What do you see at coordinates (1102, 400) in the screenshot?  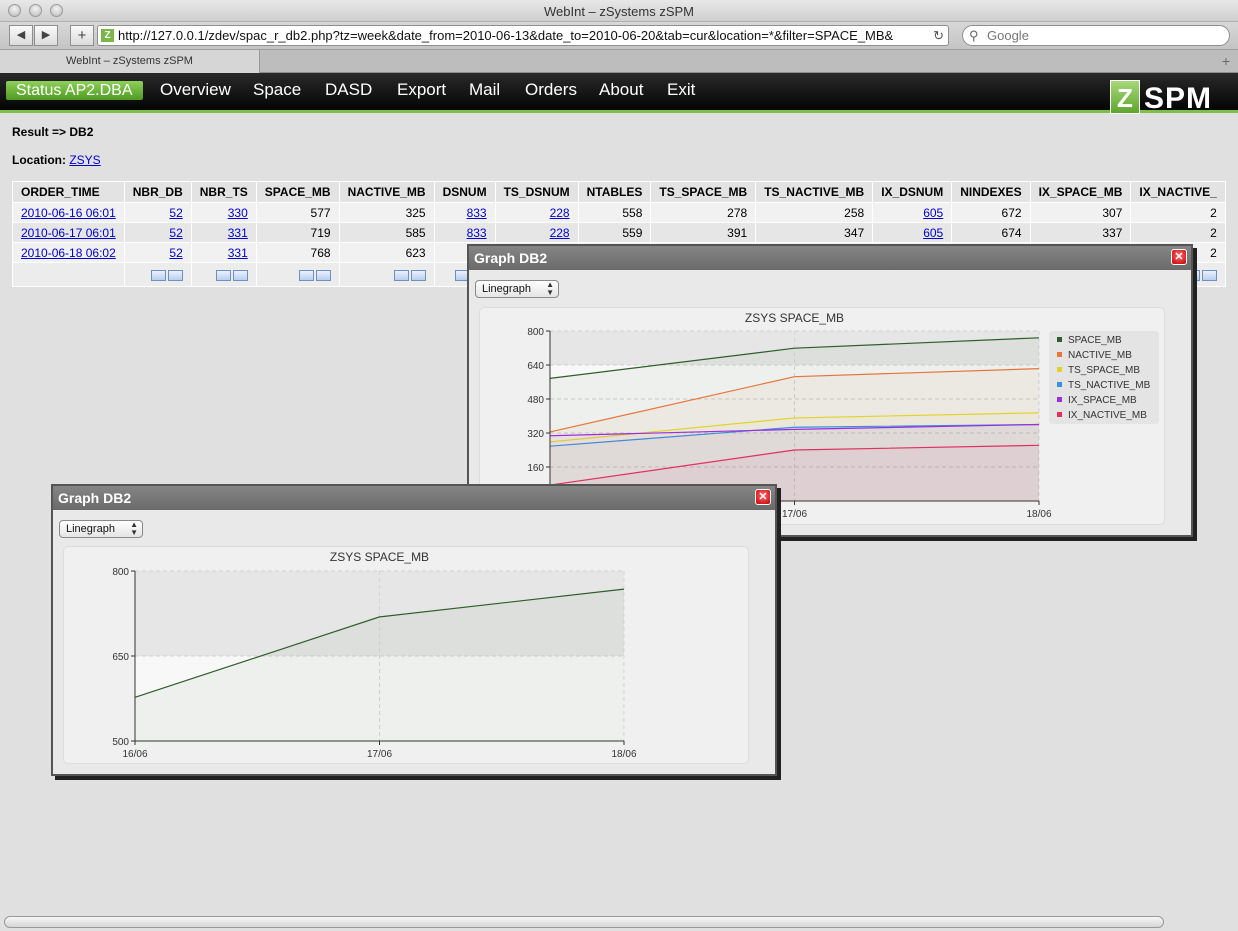 I see `legend-label: IX_SPACE_MB` at bounding box center [1102, 400].